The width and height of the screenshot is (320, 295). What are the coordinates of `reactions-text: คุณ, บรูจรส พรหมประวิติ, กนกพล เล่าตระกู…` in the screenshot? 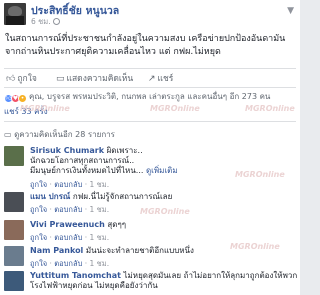 It's located at (150, 96).